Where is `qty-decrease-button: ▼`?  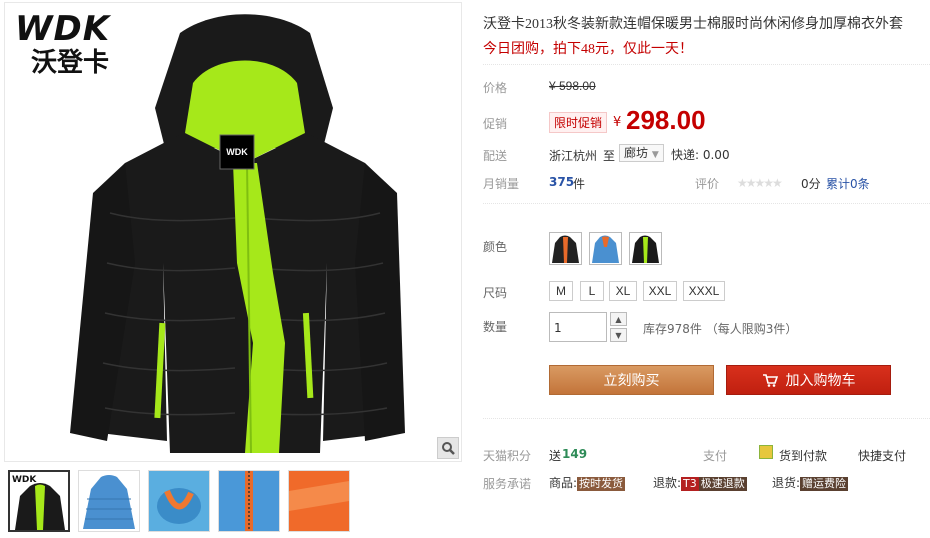
qty-decrease-button: ▼ is located at coordinates (618, 335).